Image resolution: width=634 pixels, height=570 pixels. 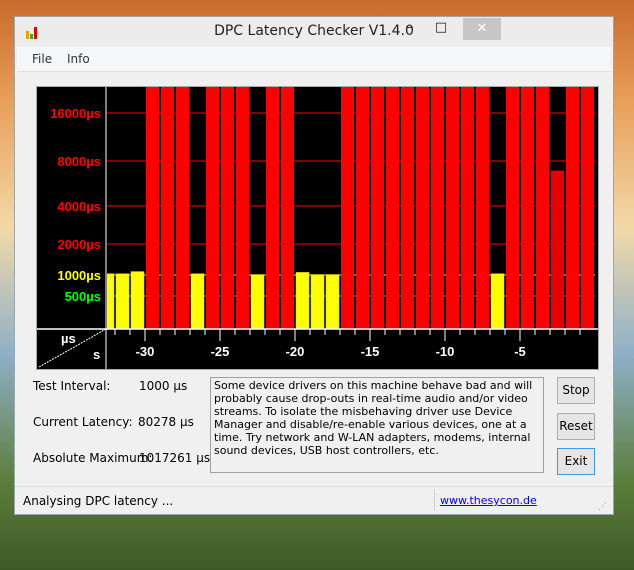 I want to click on maximize-button: □, so click(x=441, y=28).